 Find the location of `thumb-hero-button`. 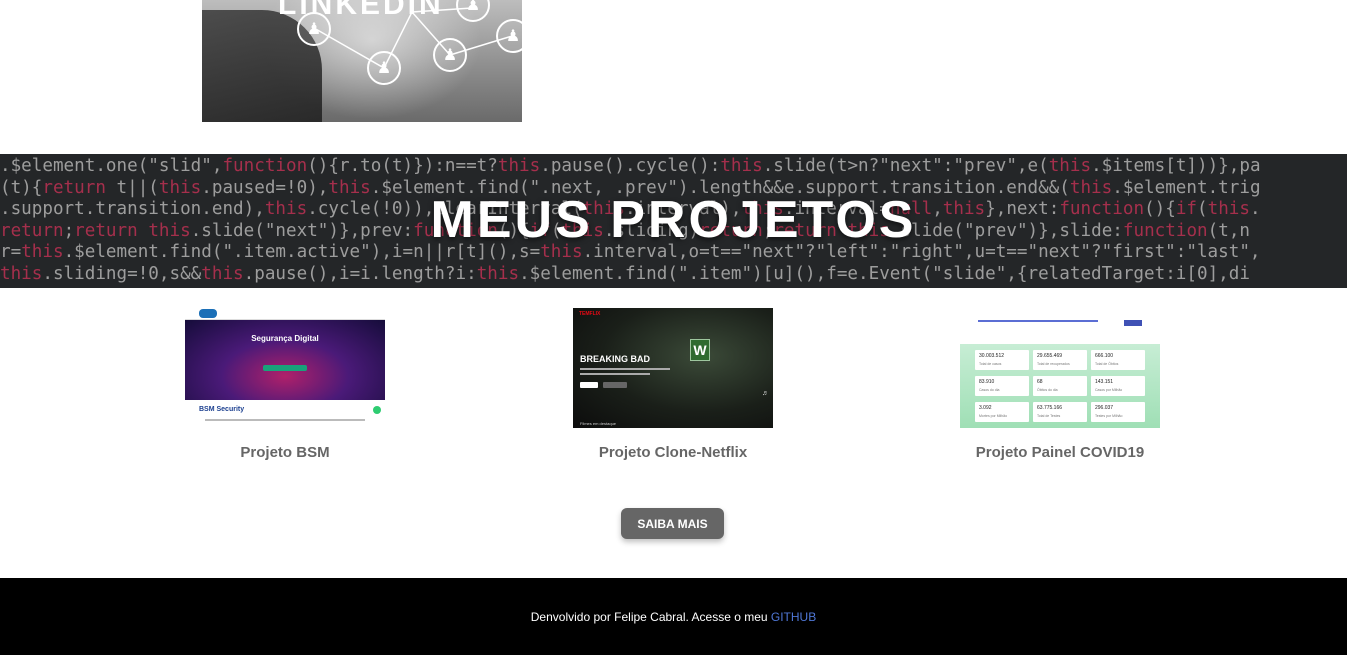

thumb-hero-button is located at coordinates (285, 368).